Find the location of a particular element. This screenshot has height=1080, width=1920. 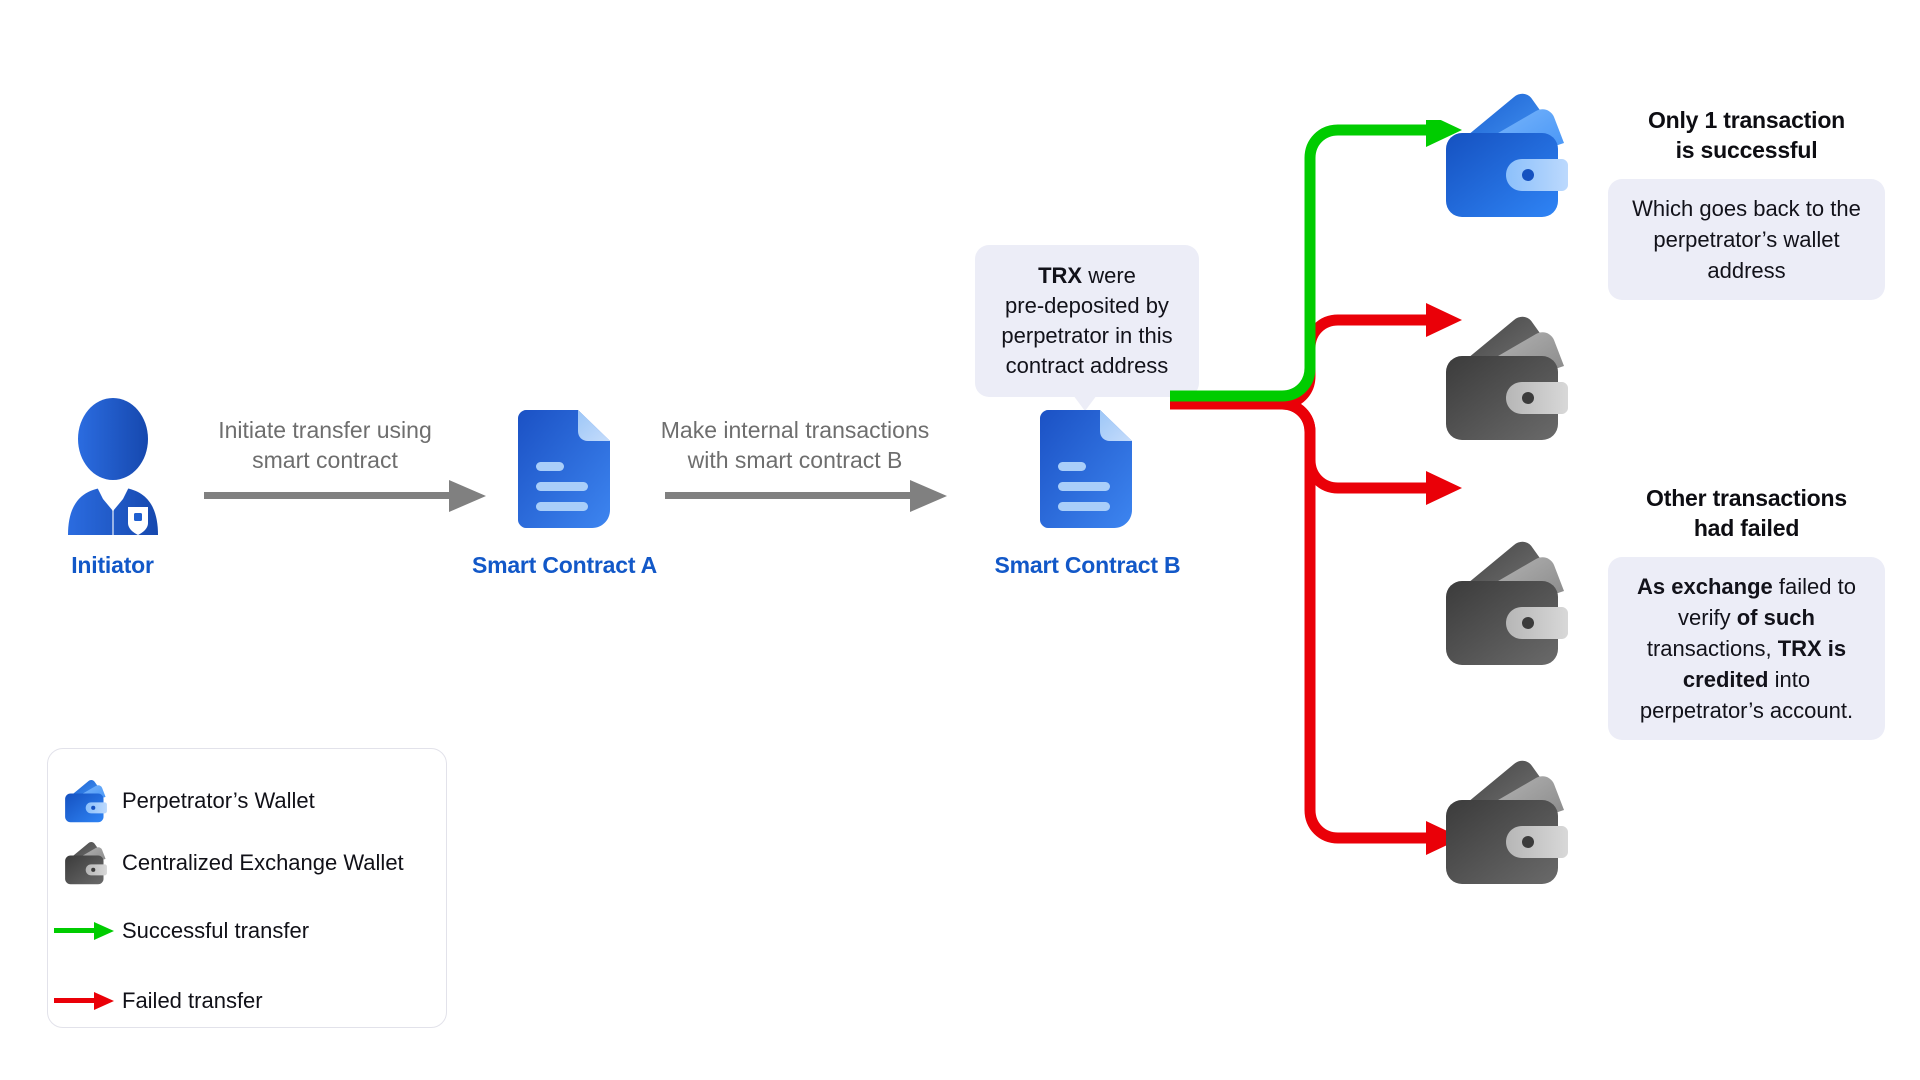

annotation-failed-title-line-2: had failed is located at coordinates (1746, 528).